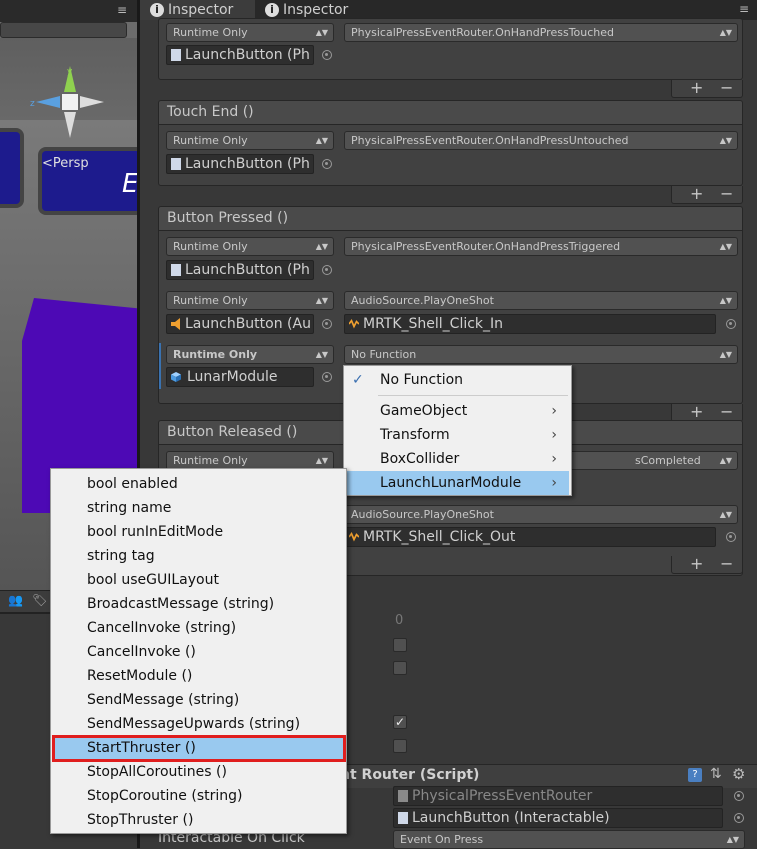  I want to click on menu-item-no-function: ✓ No Function, so click(457, 380).